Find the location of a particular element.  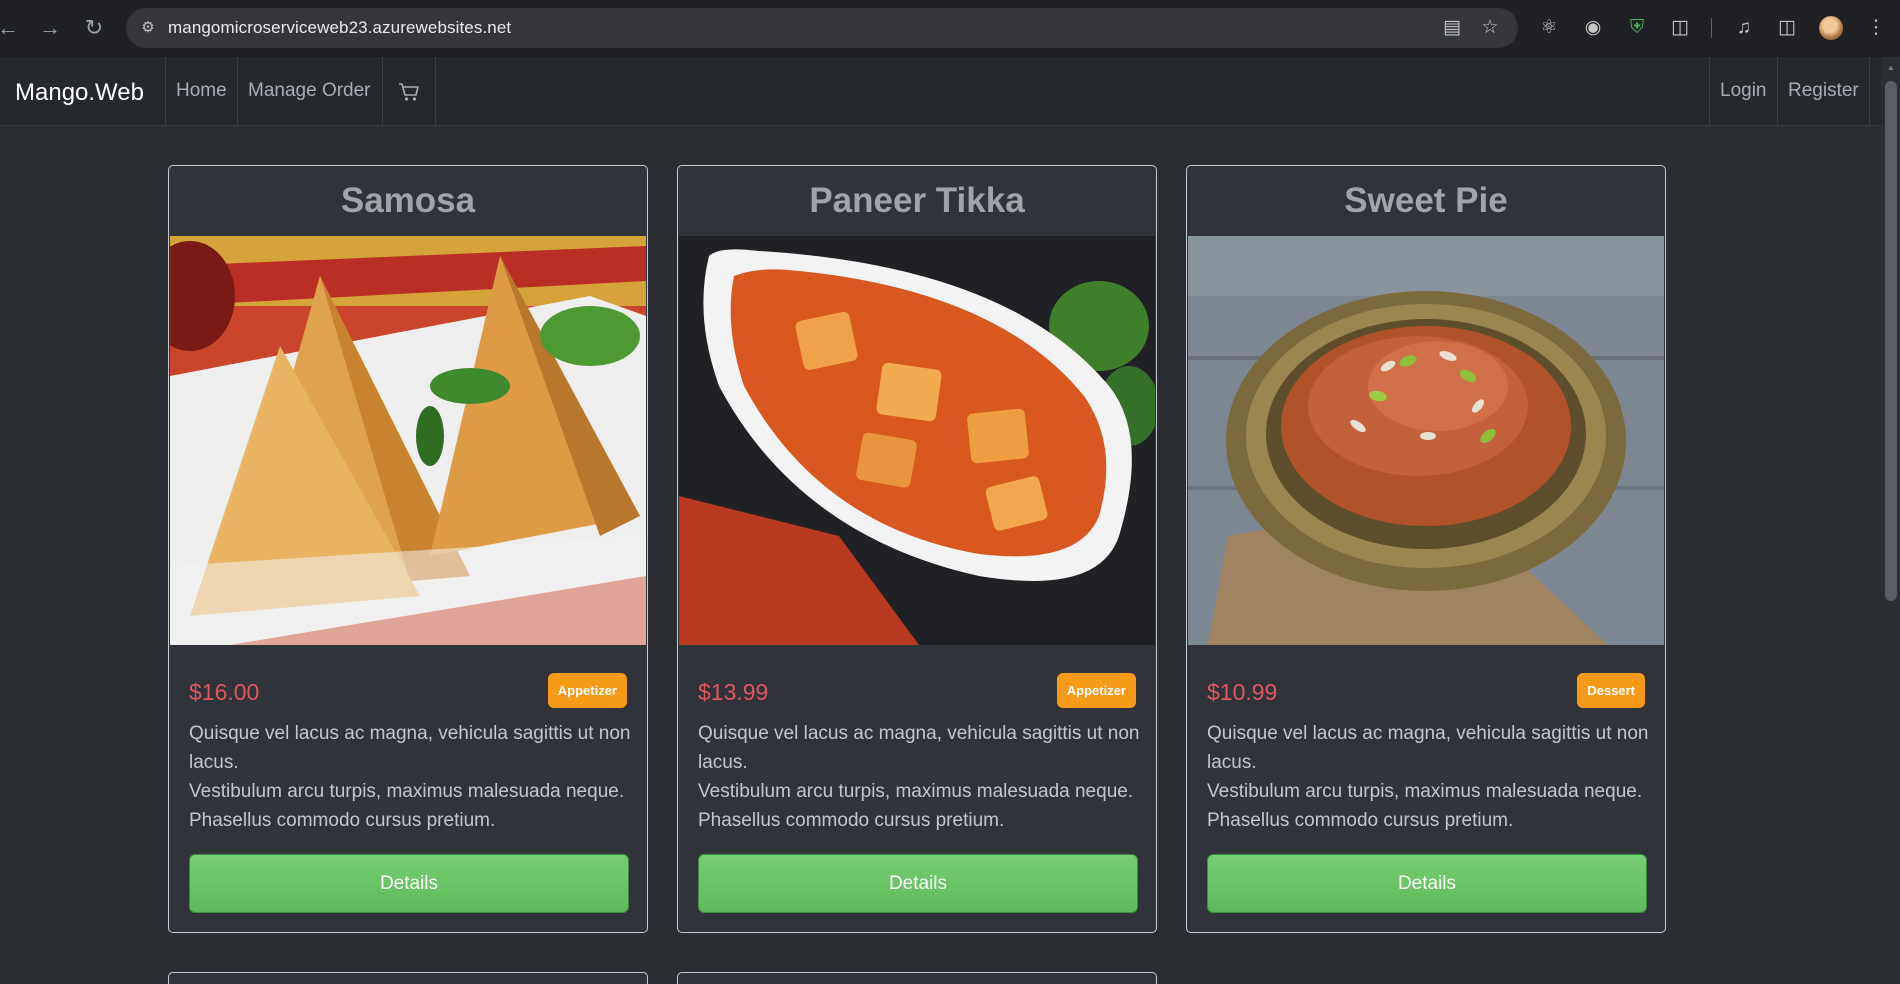

paneer-tikka-photo is located at coordinates (917, 440).